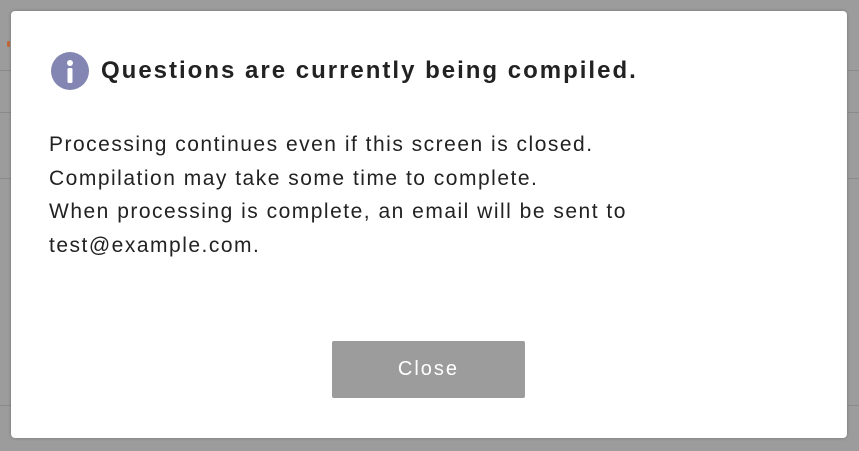 The image size is (859, 451). I want to click on dialog-header: Questions are currently being compiled., so click(344, 71).